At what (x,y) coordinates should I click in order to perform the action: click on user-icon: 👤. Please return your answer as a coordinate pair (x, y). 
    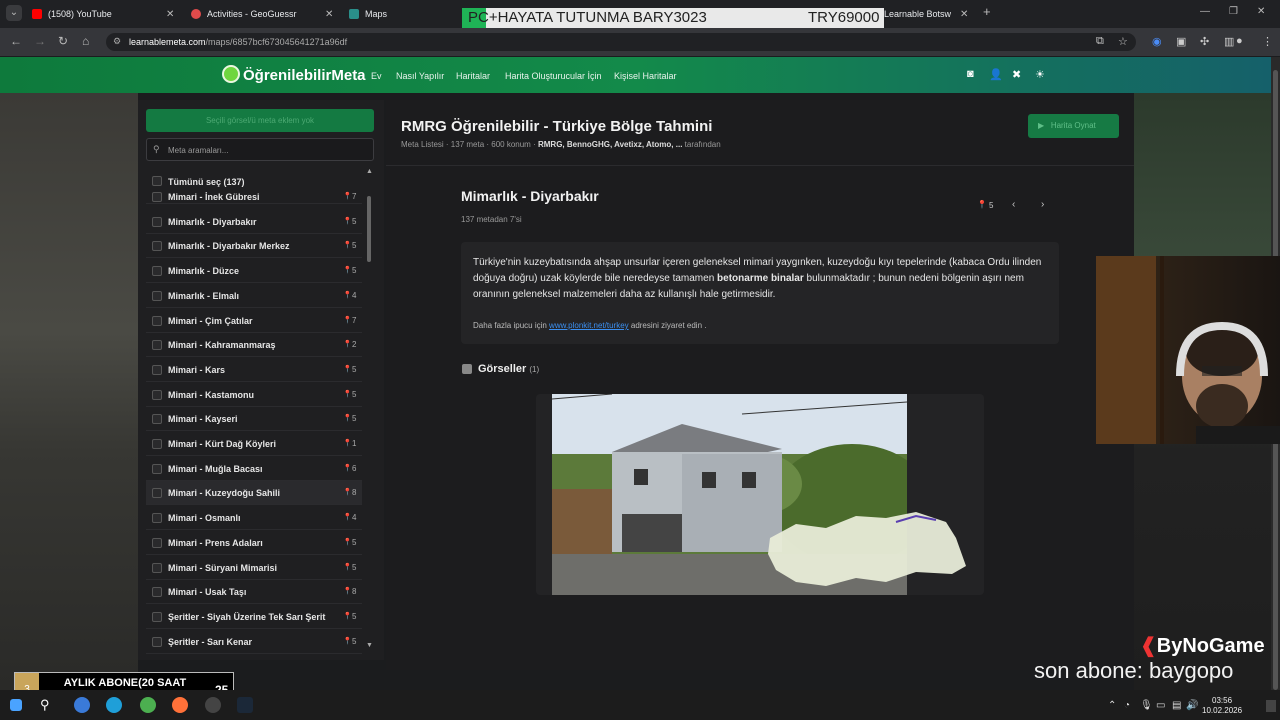
    Looking at the image, I should click on (996, 74).